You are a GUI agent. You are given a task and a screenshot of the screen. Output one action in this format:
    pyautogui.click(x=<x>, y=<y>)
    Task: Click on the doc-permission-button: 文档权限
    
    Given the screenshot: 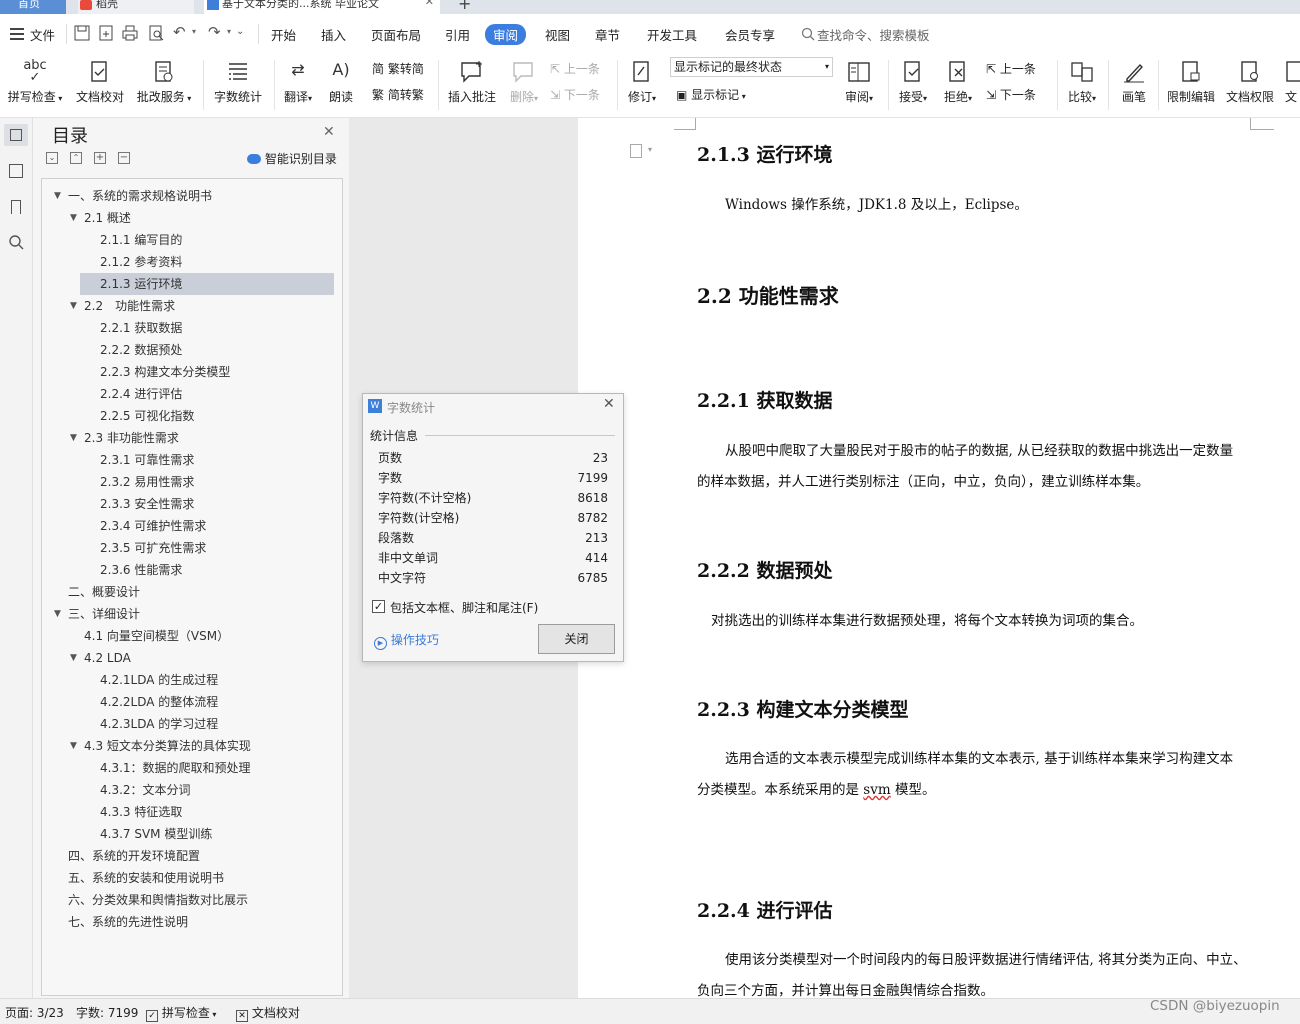 What is the action you would take?
    pyautogui.click(x=1250, y=82)
    